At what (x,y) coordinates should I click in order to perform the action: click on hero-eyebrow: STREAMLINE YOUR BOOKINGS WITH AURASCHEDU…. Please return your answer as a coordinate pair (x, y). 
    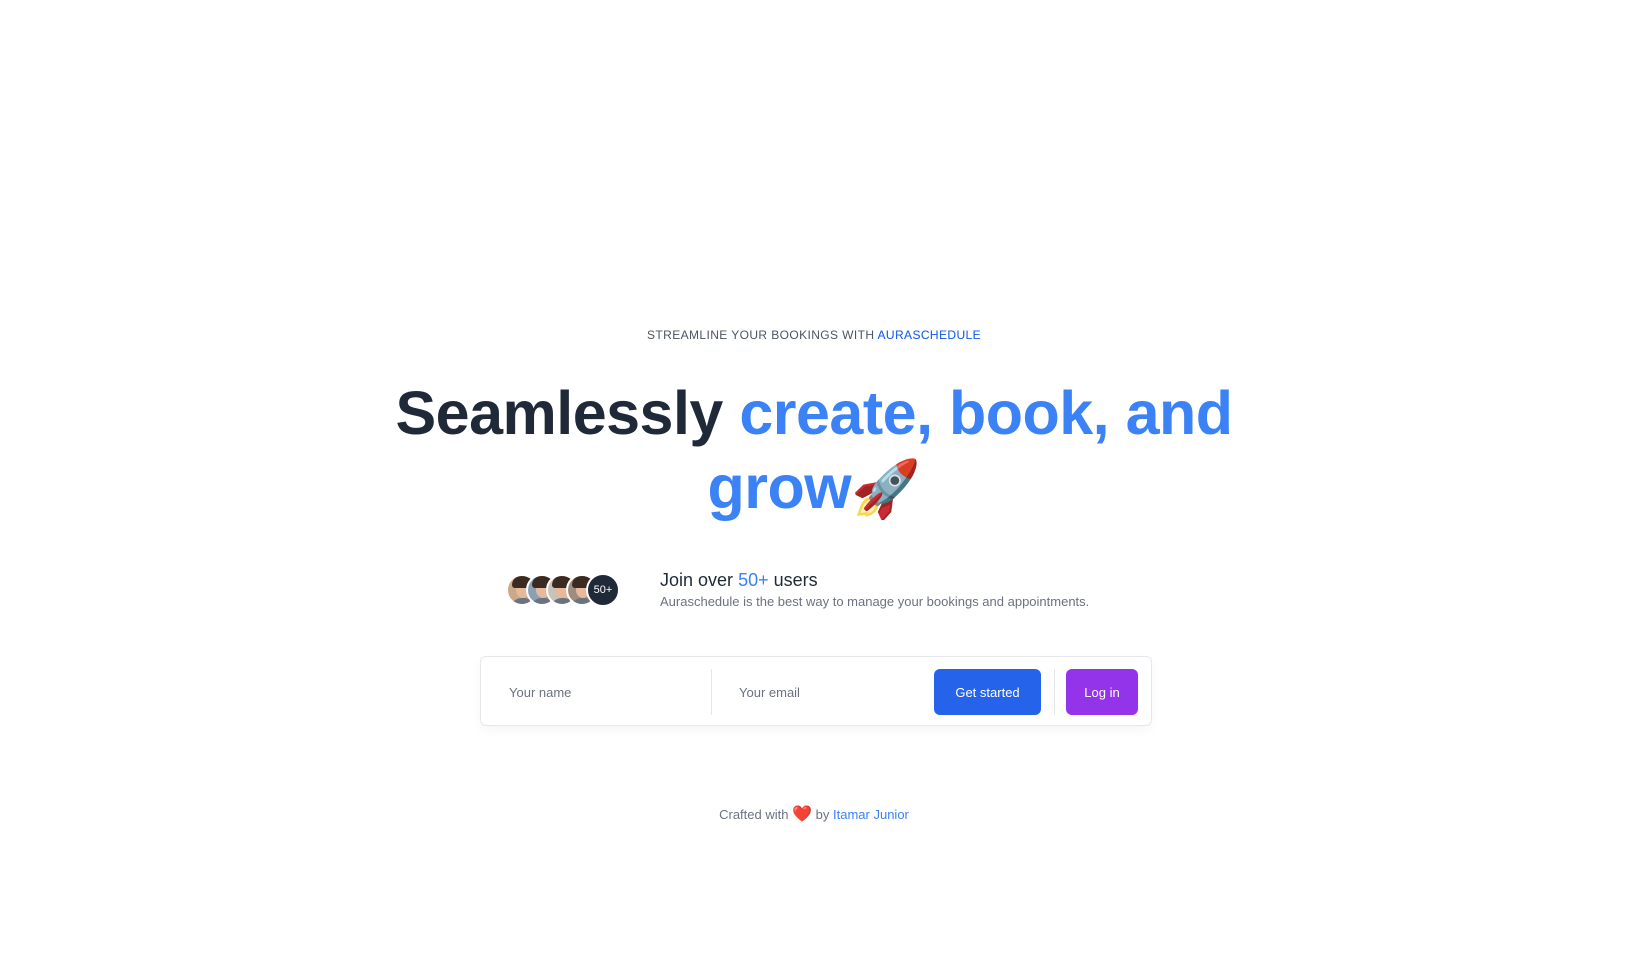
    Looking at the image, I should click on (814, 335).